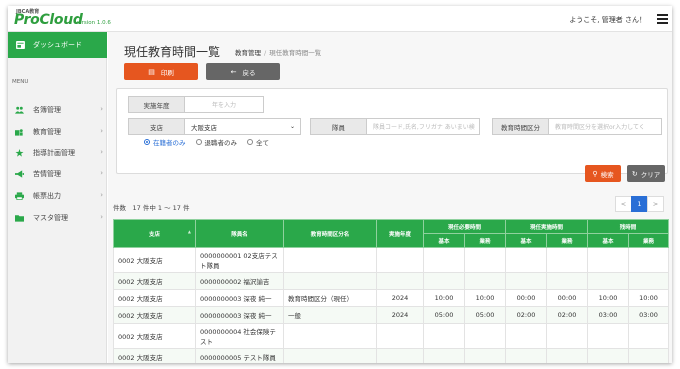 Image resolution: width=680 pixels, height=369 pixels. What do you see at coordinates (64, 19) in the screenshot?
I see `logo: JBCA教育 ProCloud version 1.0.6` at bounding box center [64, 19].